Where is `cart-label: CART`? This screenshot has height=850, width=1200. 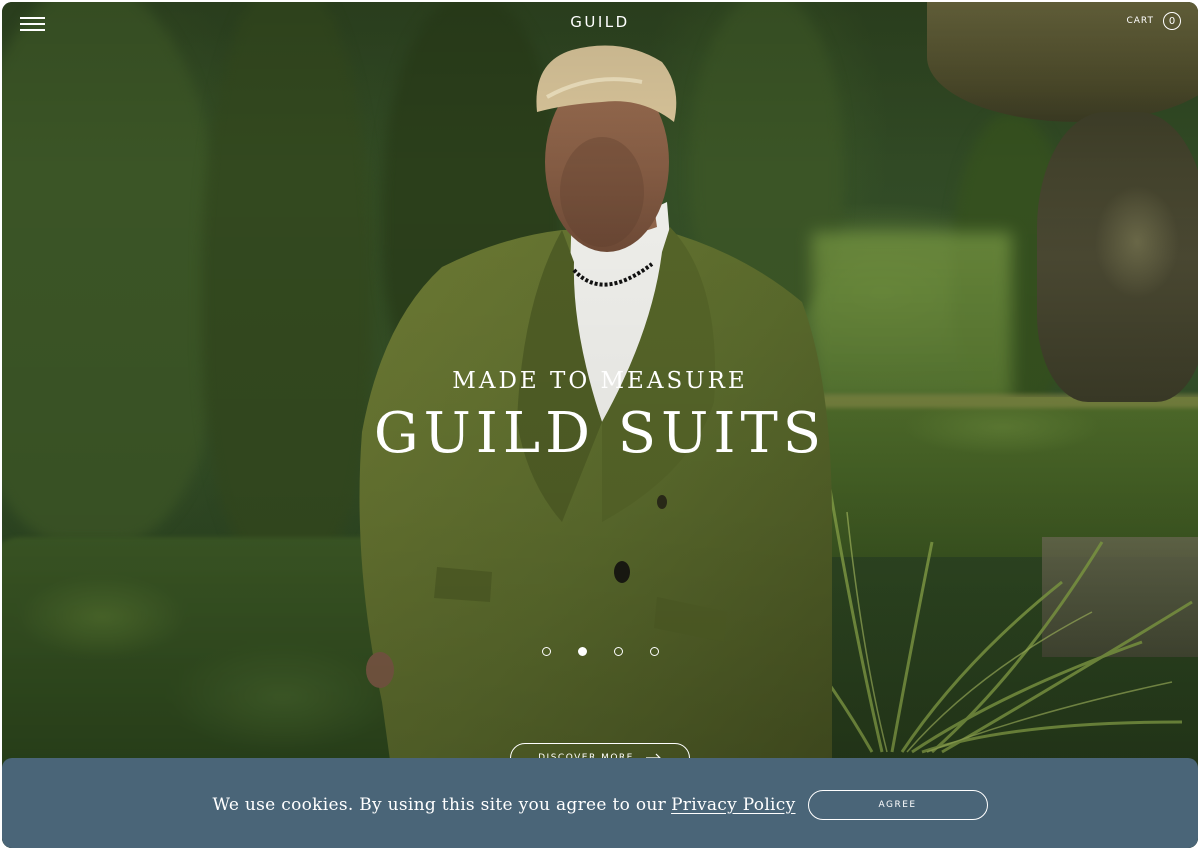
cart-label: CART is located at coordinates (1140, 21).